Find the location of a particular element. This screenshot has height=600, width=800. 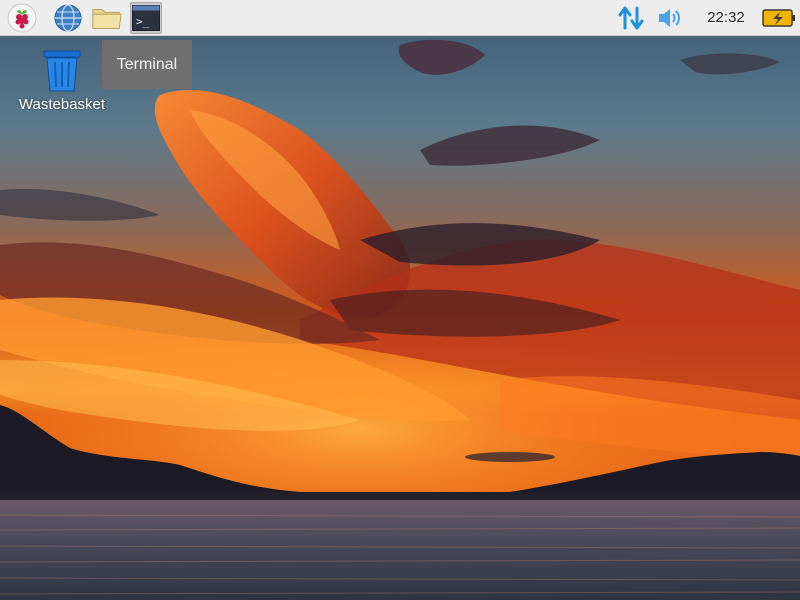

desktop-icon-wastebasket: Wastebasket is located at coordinates (62, 85).